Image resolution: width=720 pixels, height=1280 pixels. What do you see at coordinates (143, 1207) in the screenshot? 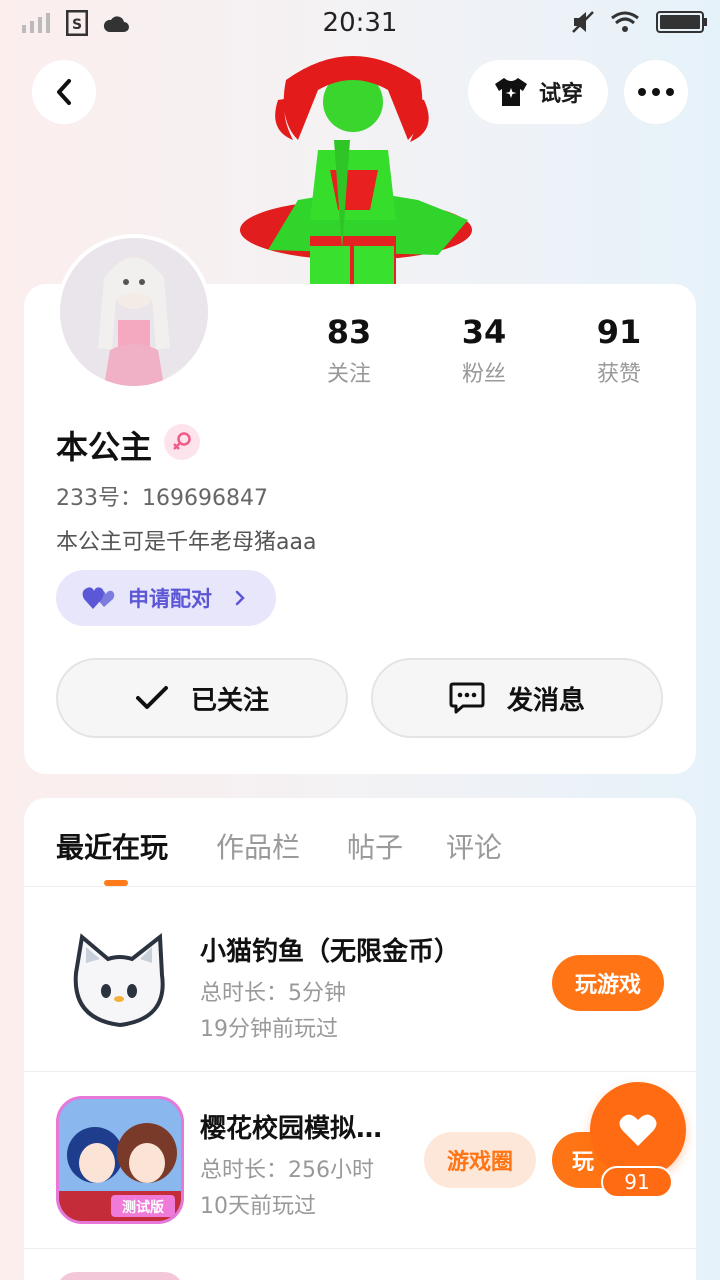
I see `beta-badge: 测试版` at bounding box center [143, 1207].